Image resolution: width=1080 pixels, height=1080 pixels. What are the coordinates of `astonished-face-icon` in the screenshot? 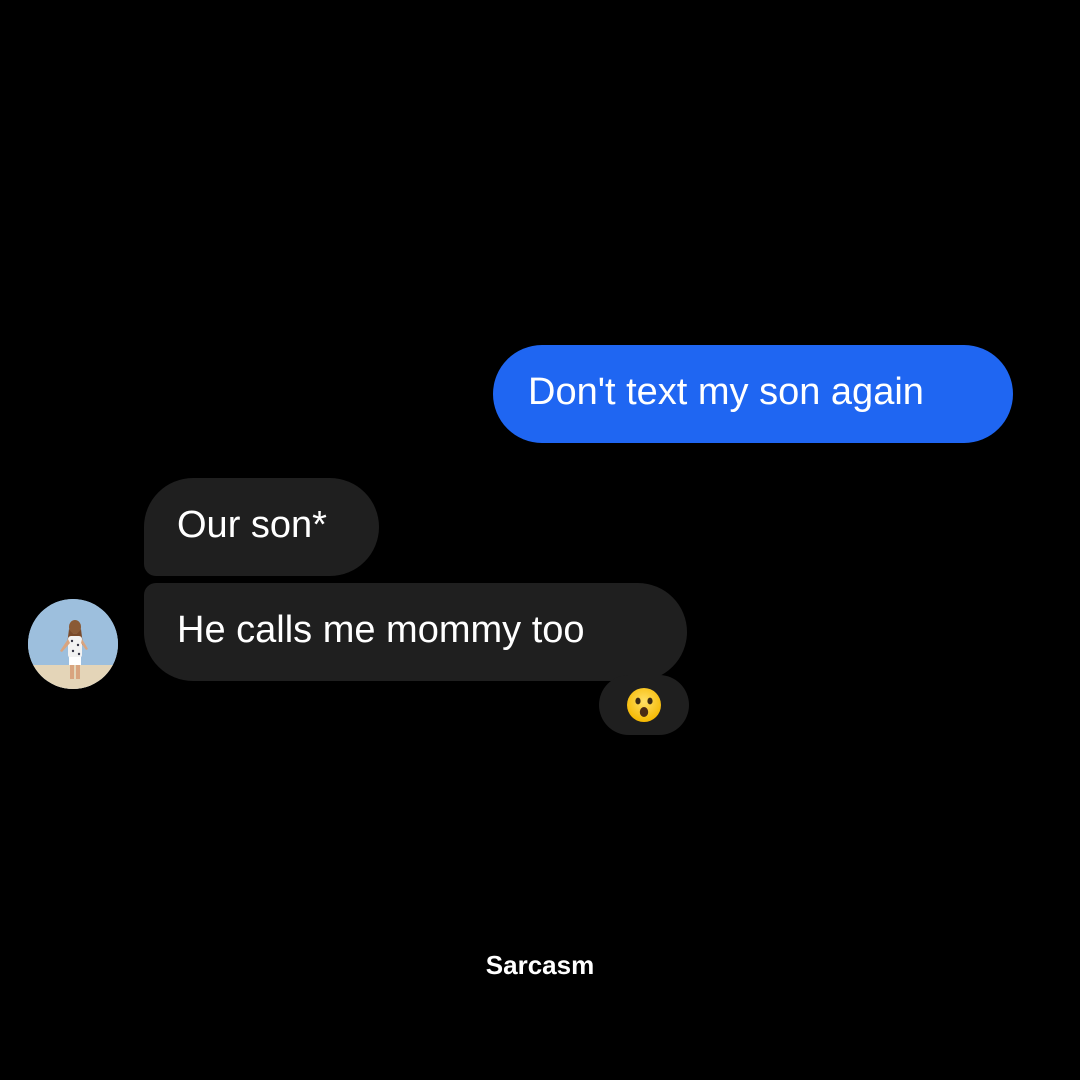 It's located at (644, 705).